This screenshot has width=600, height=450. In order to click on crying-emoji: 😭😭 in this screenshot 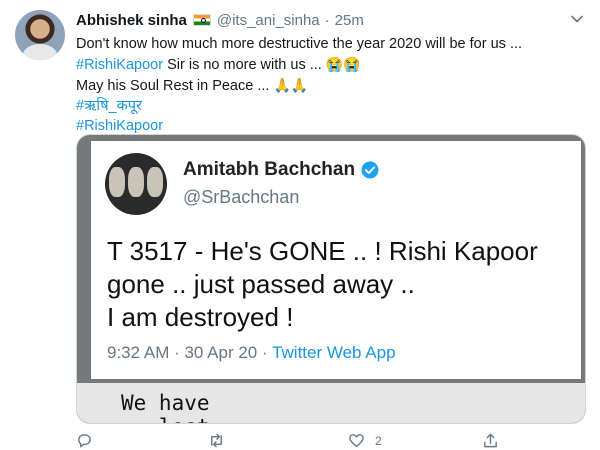, I will do `click(343, 64)`.